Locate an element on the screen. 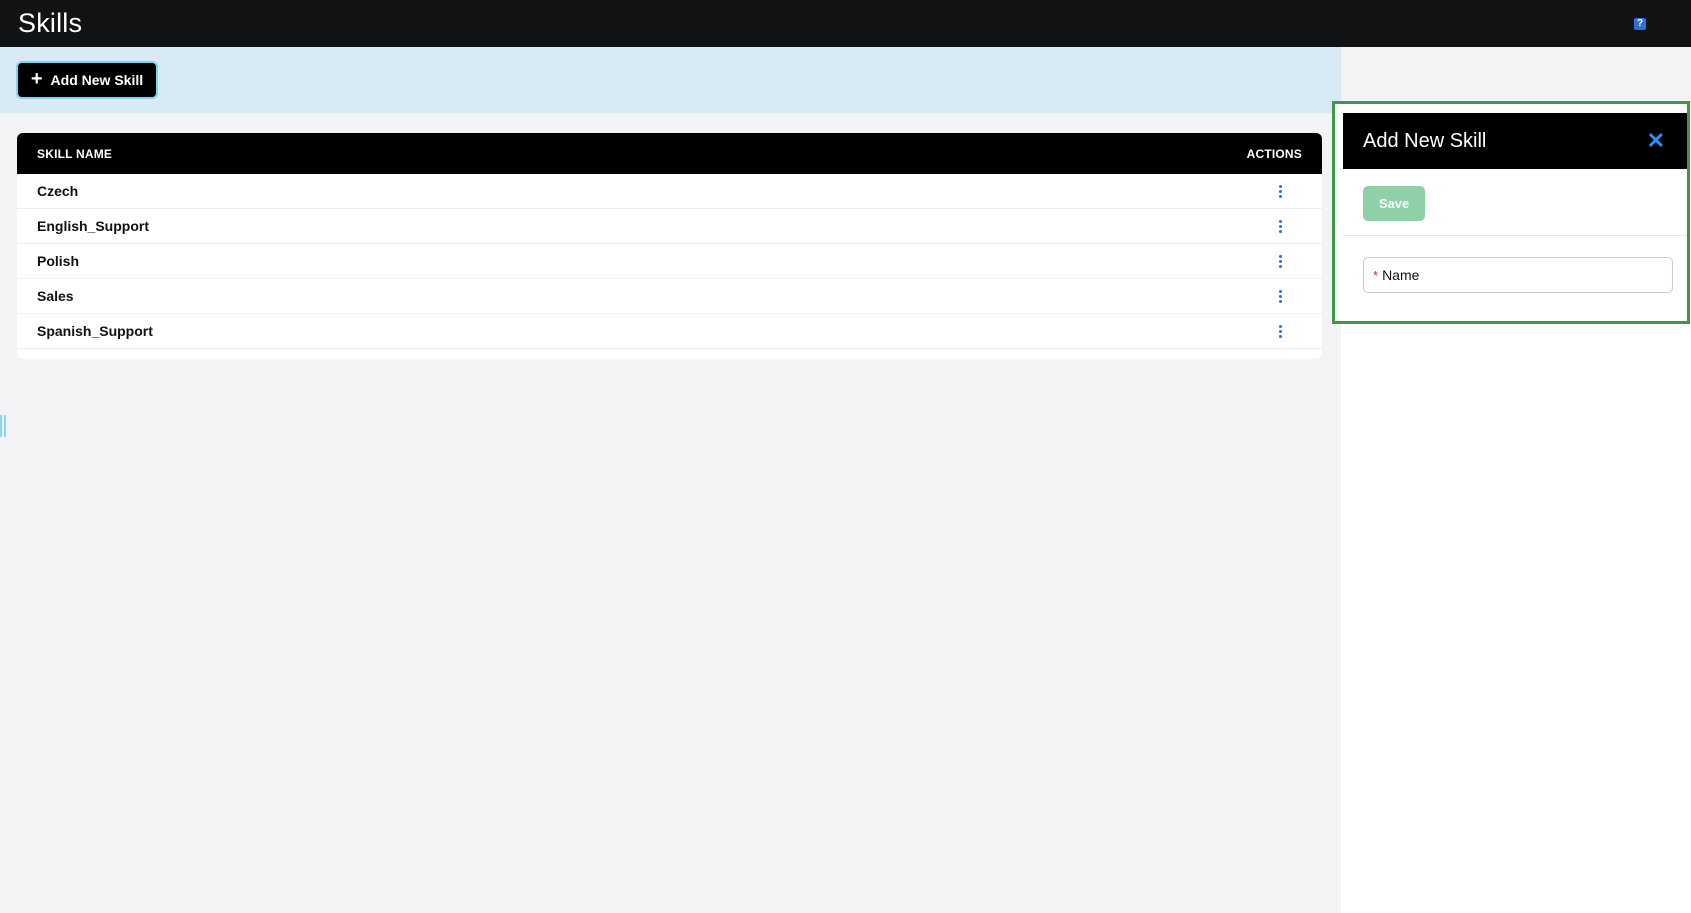  table-header: SKILL NAME ACTIONS is located at coordinates (669, 153).